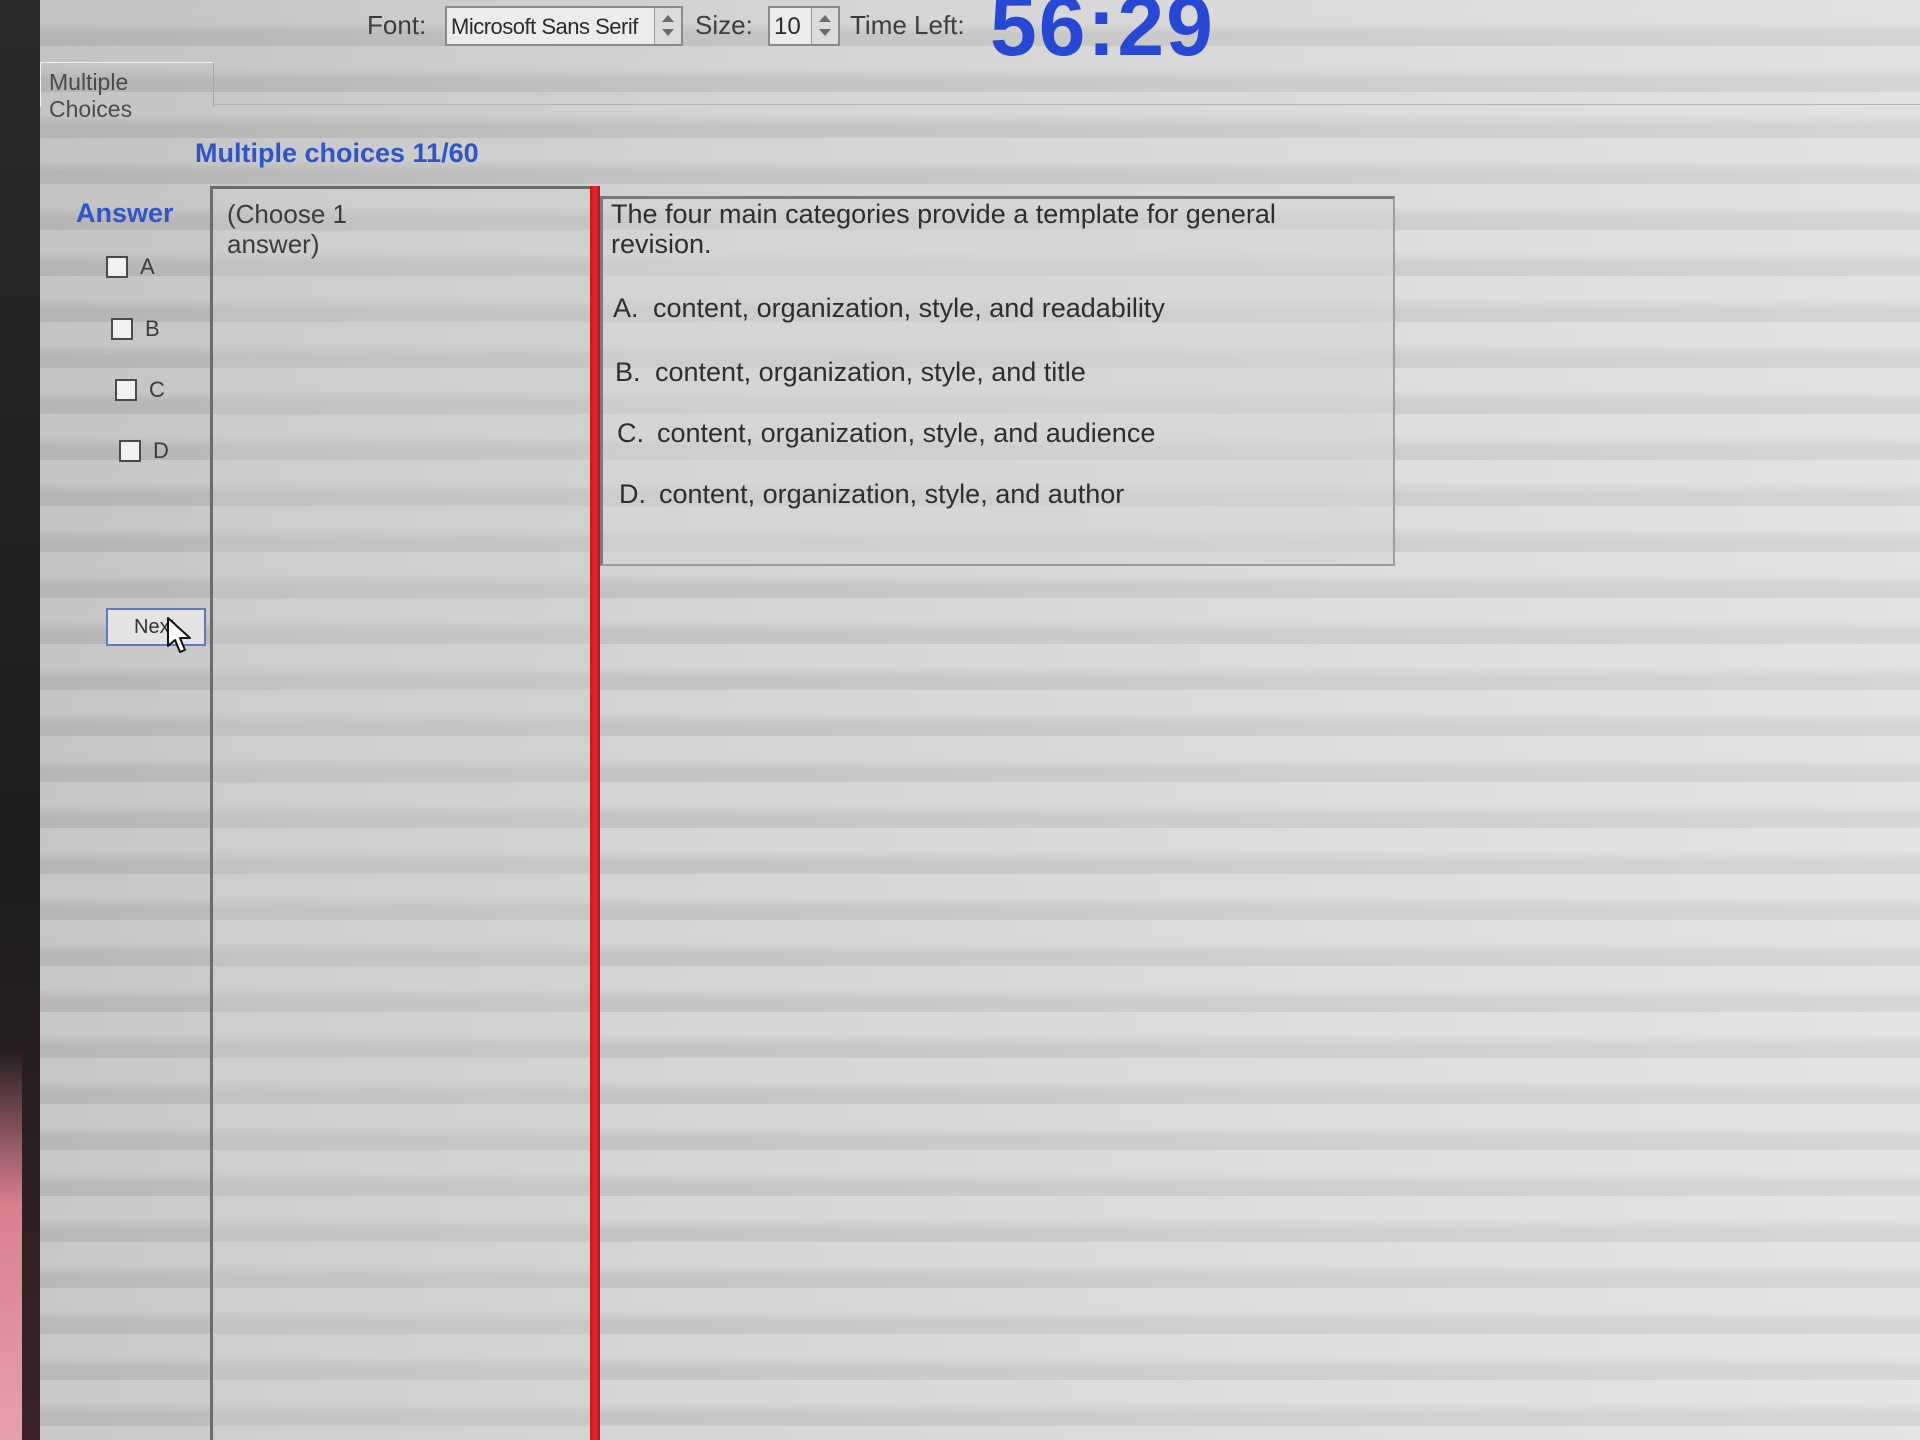 The image size is (1920, 1440). I want to click on option-text: content, organization, style, and author, so click(892, 494).